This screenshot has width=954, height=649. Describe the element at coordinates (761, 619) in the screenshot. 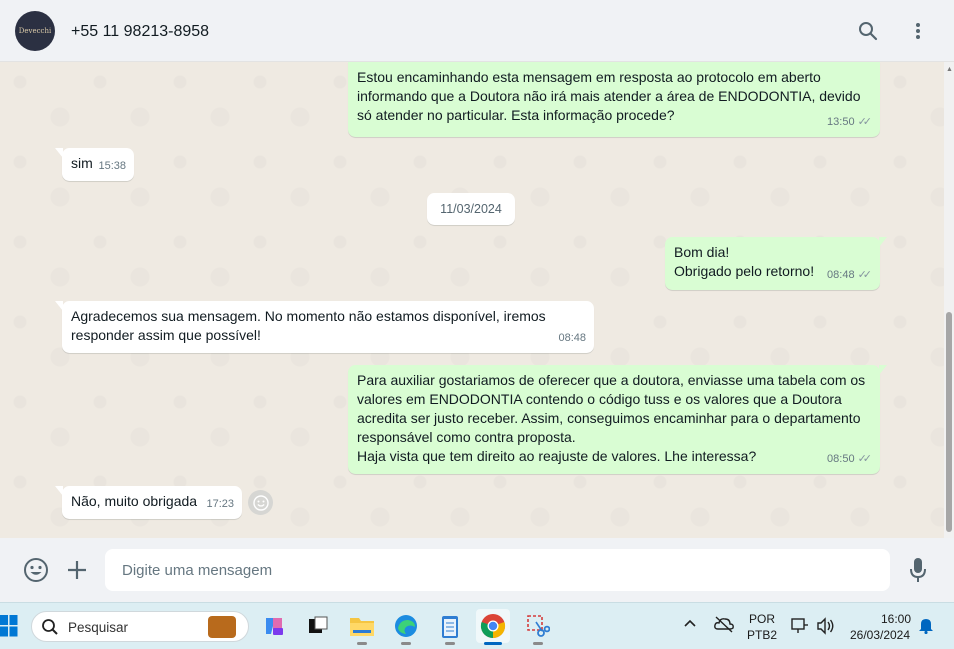

I see `language-code: POR` at that location.